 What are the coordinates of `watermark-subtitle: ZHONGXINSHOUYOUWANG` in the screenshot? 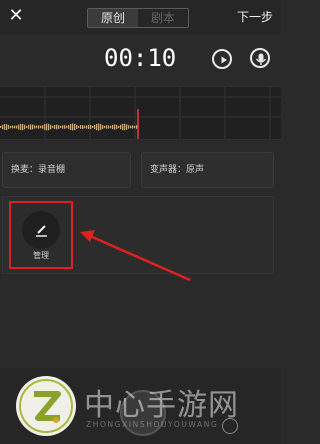 It's located at (152, 424).